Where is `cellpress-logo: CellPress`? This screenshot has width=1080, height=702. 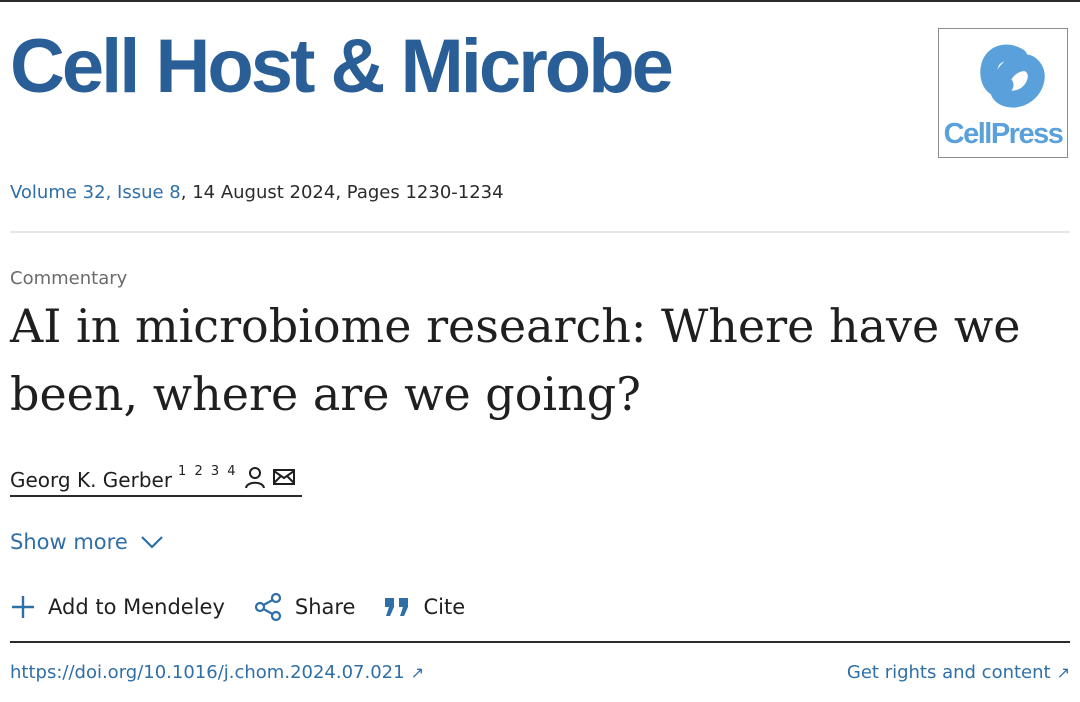 cellpress-logo: CellPress is located at coordinates (1003, 93).